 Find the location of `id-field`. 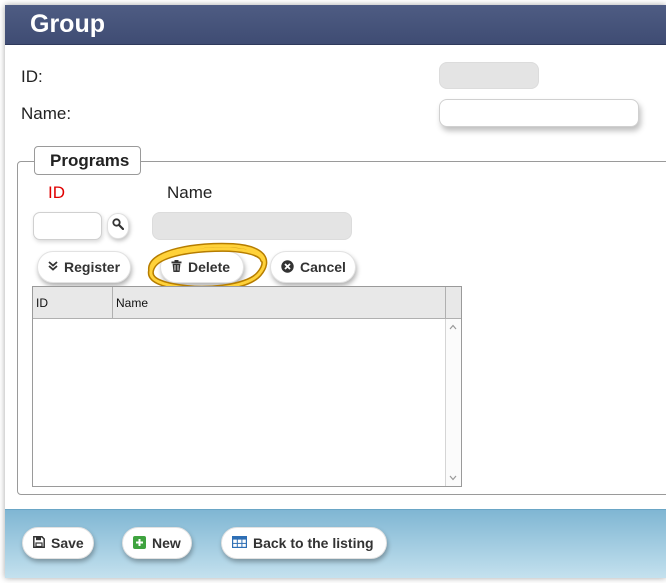

id-field is located at coordinates (489, 75).